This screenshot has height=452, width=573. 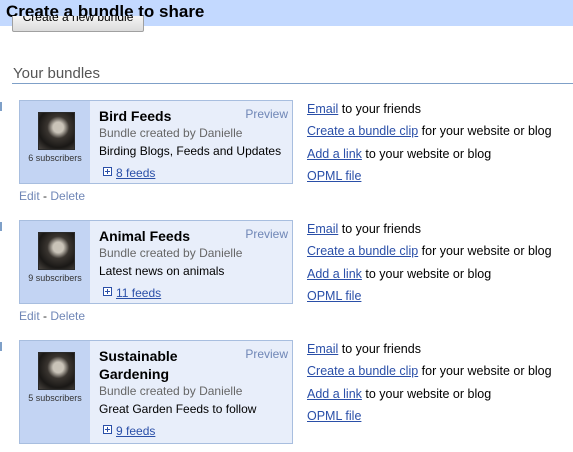 What do you see at coordinates (55, 392) in the screenshot?
I see `bundle-thumbnail: 5 subscribers` at bounding box center [55, 392].